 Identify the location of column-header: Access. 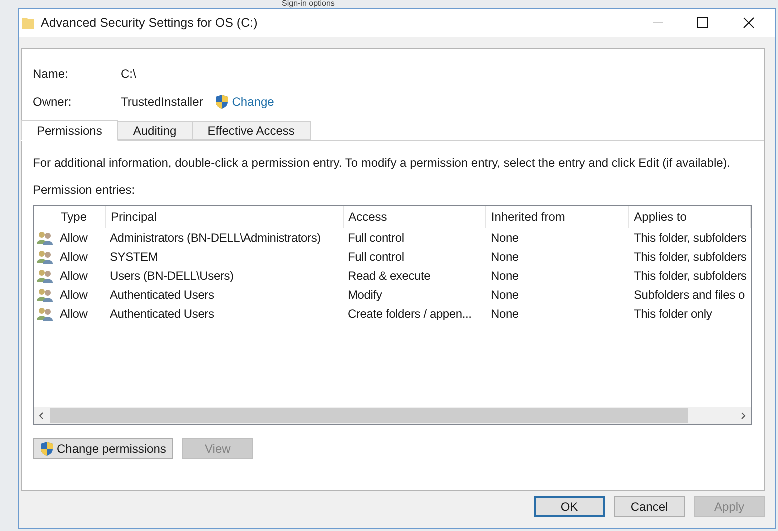
(415, 217).